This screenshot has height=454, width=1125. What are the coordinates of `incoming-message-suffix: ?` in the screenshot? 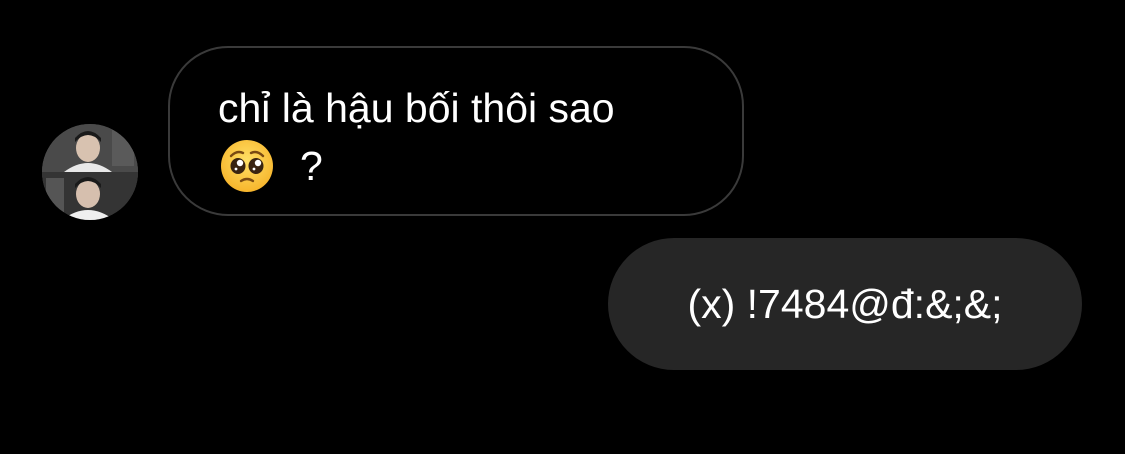 It's located at (311, 165).